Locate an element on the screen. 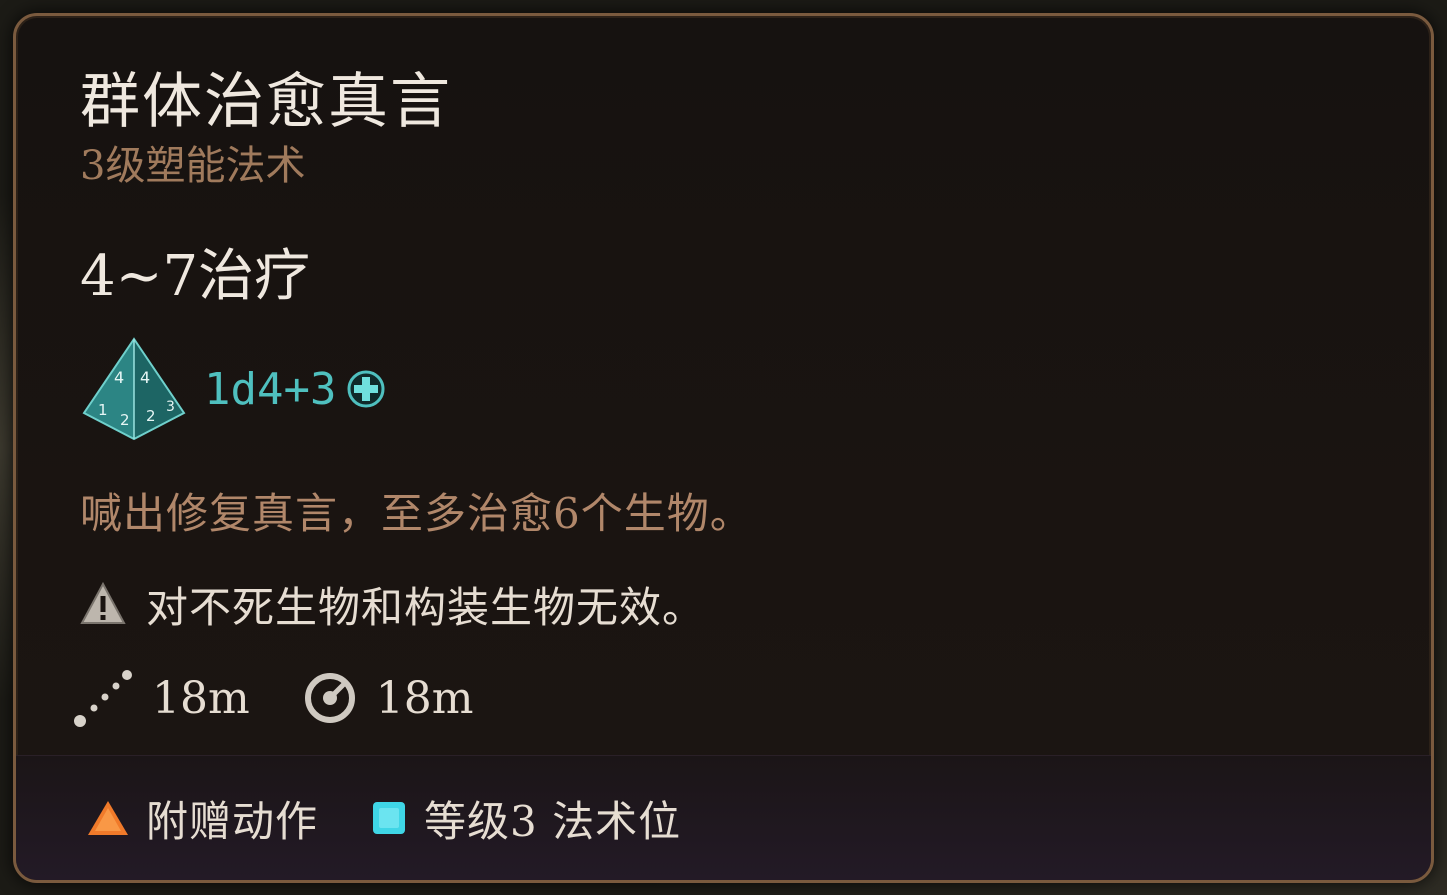 This screenshot has height=895, width=1447. d4-die-icon: 4 4 1 2 2 3 is located at coordinates (134, 389).